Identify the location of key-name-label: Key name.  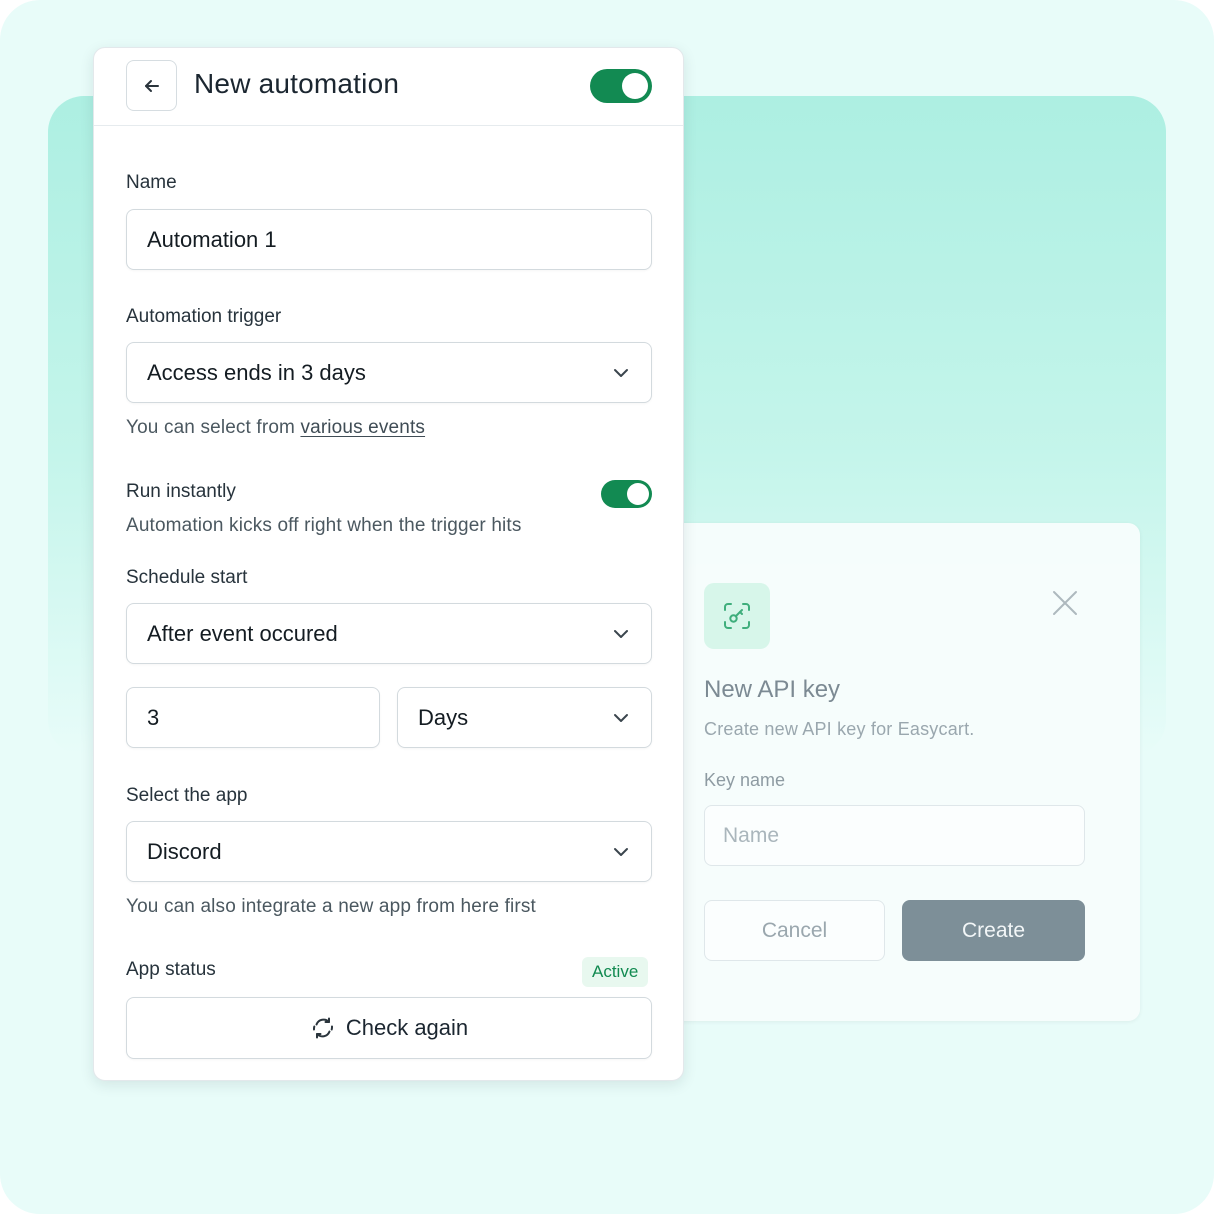
(745, 780).